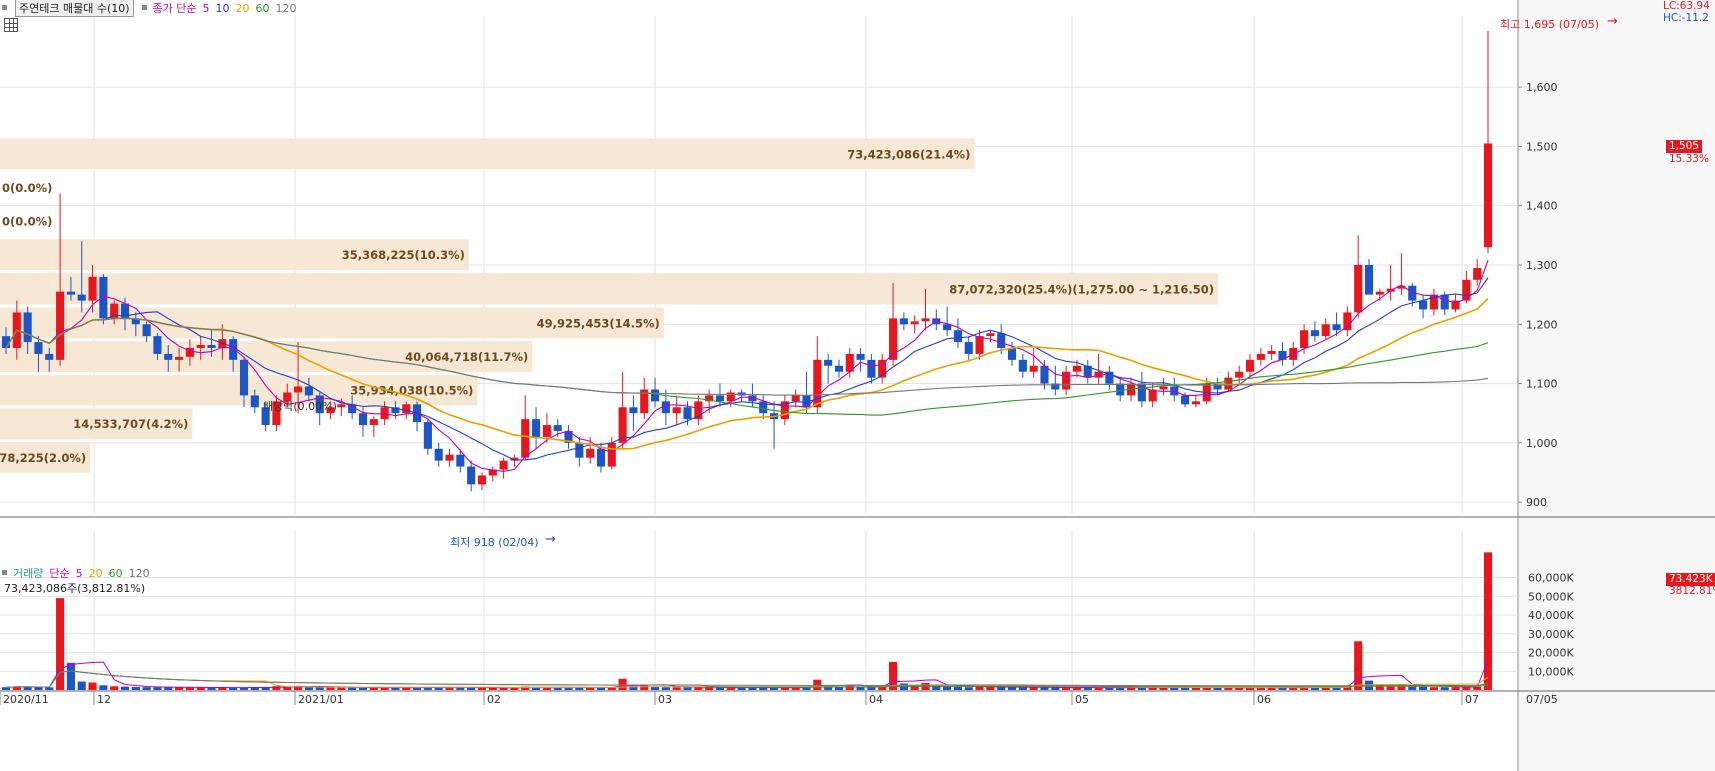 The height and width of the screenshot is (771, 1715). I want to click on chart-title: 주연테크 매물대 수(10), so click(74, 8).